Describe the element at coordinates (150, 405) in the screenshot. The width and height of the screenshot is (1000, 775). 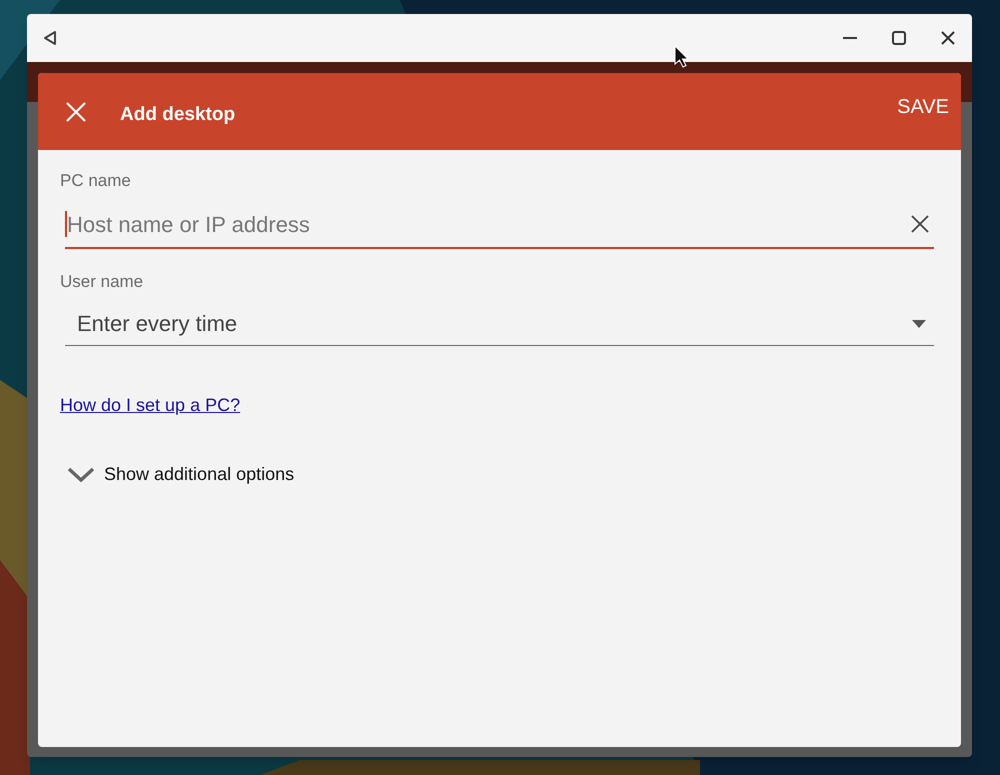
I see `help-link: How do I set up a PC?` at that location.